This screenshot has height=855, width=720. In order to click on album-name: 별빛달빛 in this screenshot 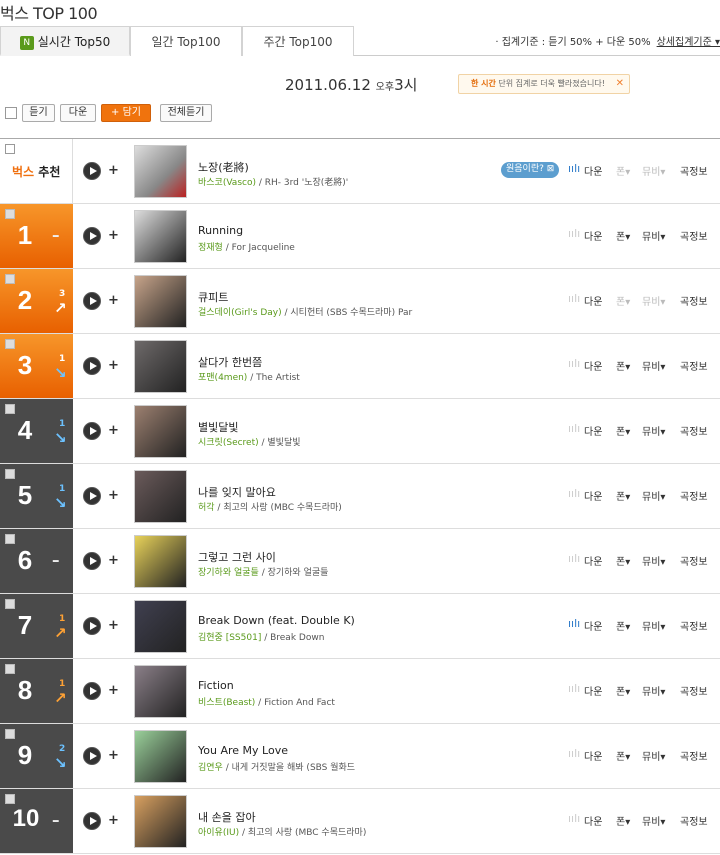, I will do `click(283, 443)`.